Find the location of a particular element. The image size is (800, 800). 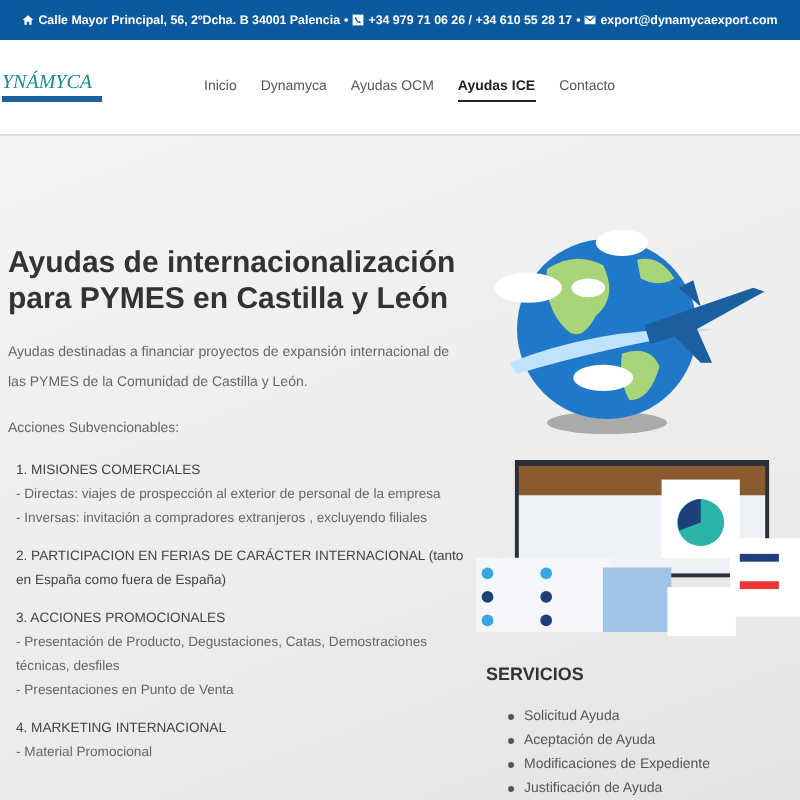

mail-icon is located at coordinates (590, 20).